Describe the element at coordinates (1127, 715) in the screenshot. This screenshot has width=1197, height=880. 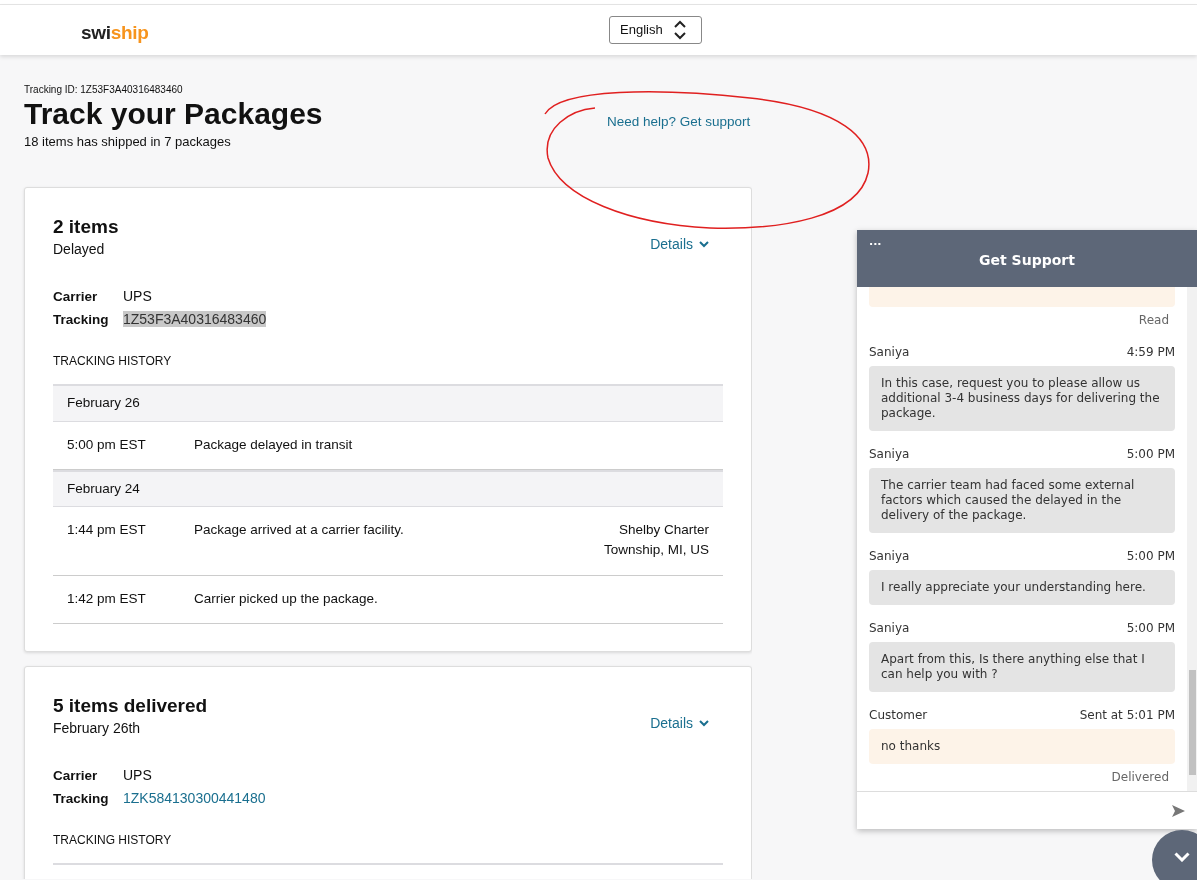
I see `message-time: Sent at 5:01 PM` at that location.